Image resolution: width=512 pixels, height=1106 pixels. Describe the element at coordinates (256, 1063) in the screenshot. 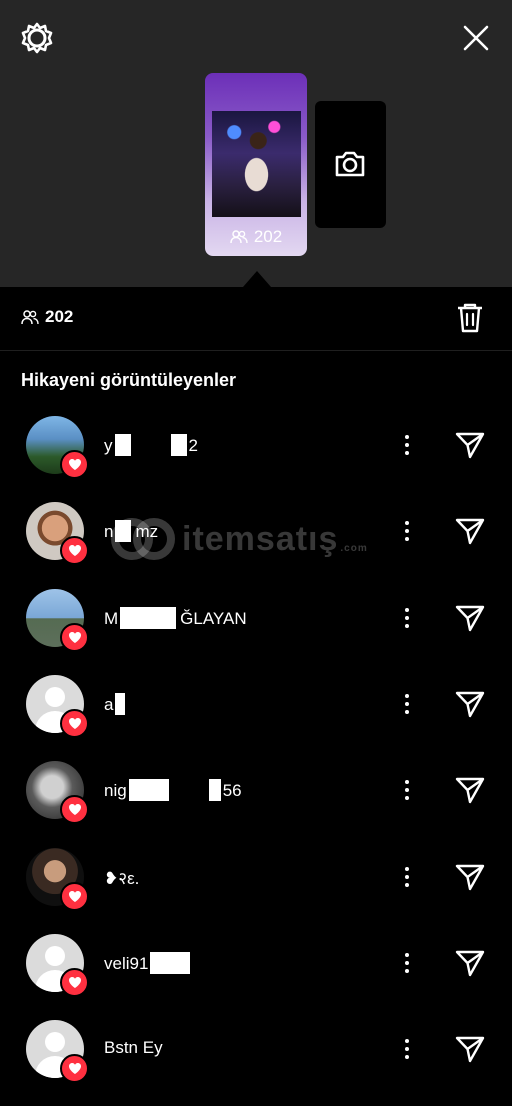

I see `viewer-row: Bstn Ey` at that location.